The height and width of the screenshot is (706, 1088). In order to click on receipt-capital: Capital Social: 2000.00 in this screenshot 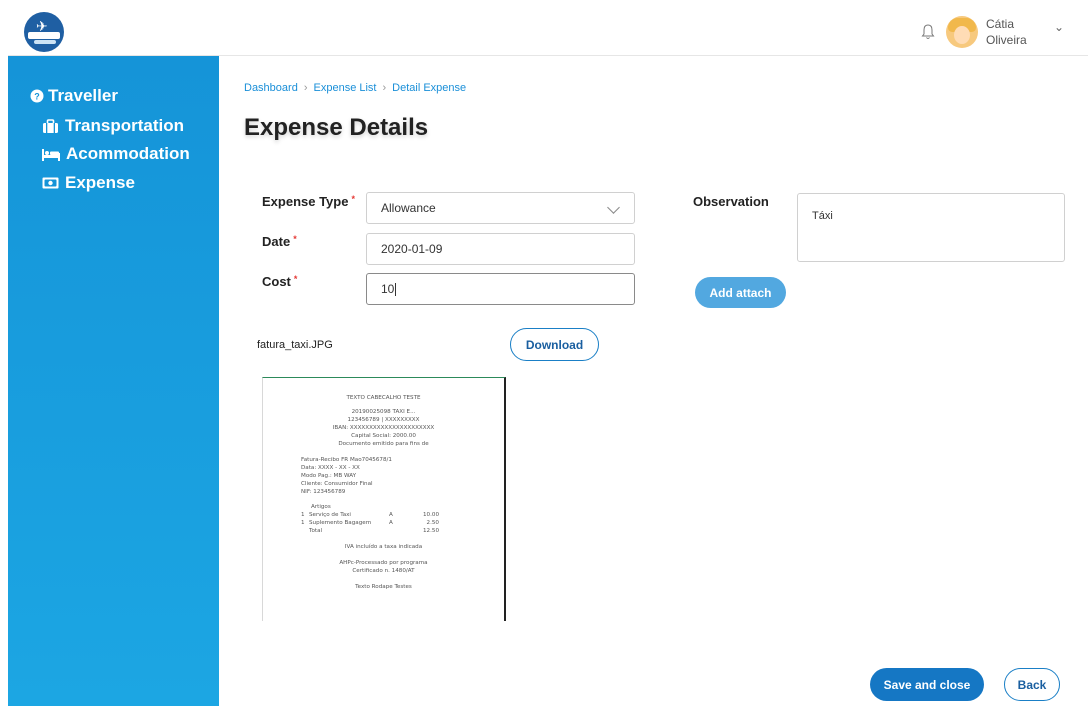, I will do `click(383, 436)`.